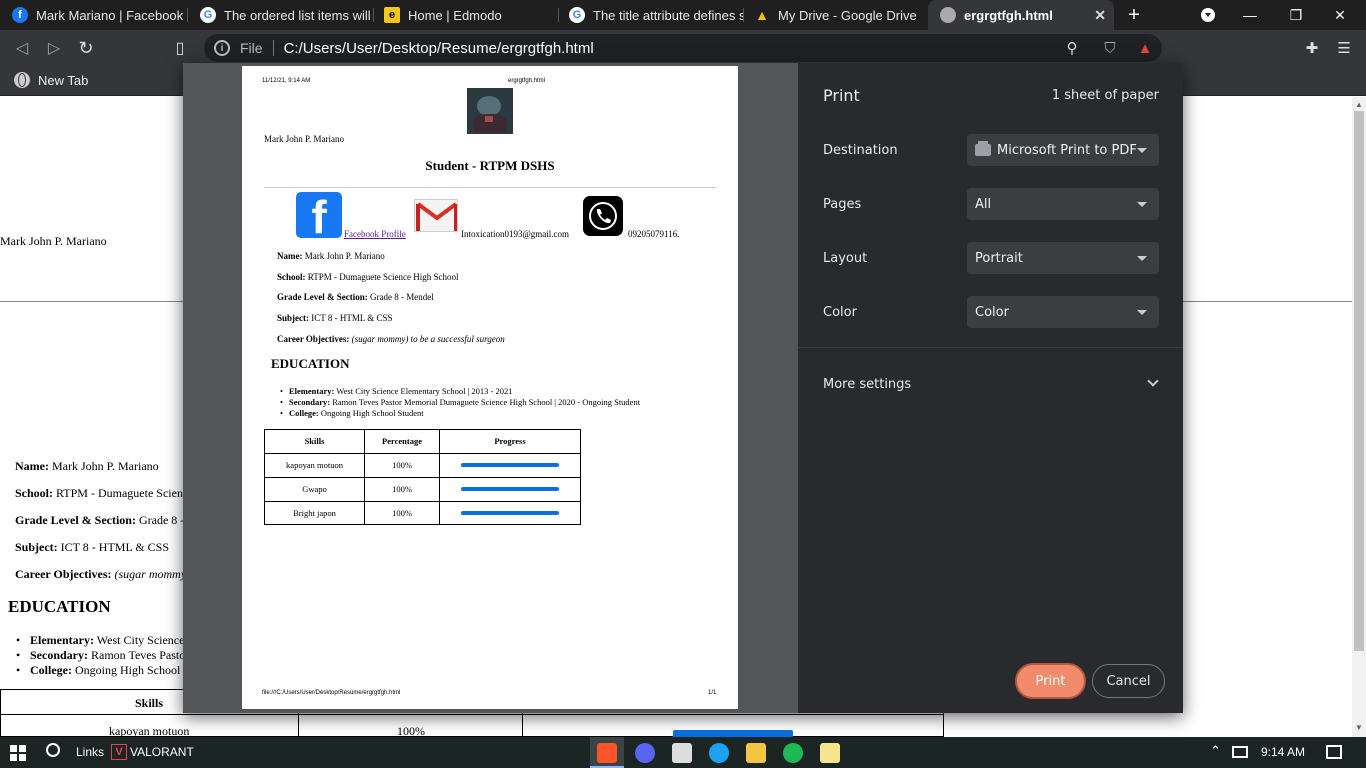 This screenshot has height=768, width=1366. Describe the element at coordinates (222, 48) in the screenshot. I see `site-info-icon: i` at that location.